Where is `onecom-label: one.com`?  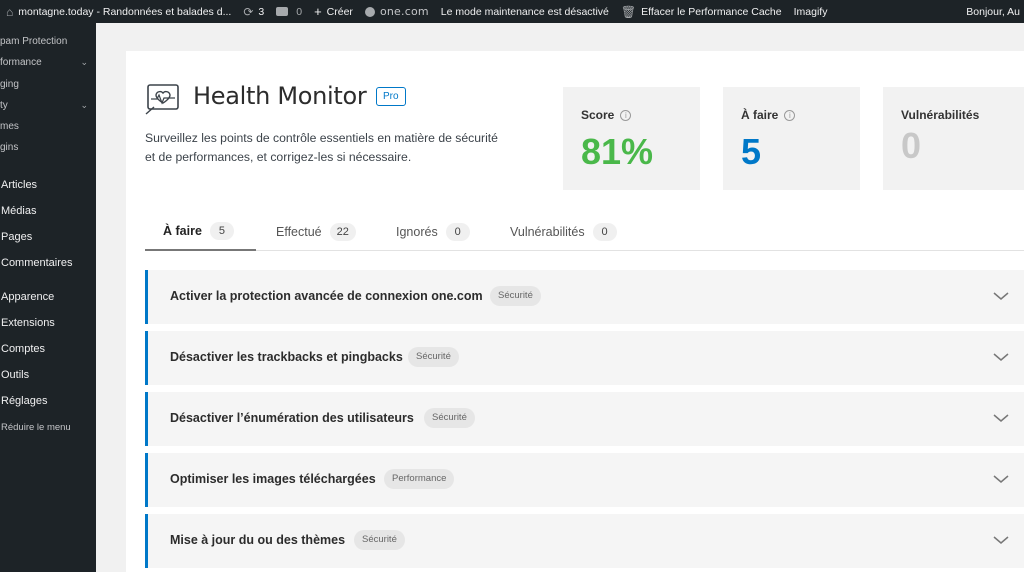
onecom-label: one.com is located at coordinates (404, 11).